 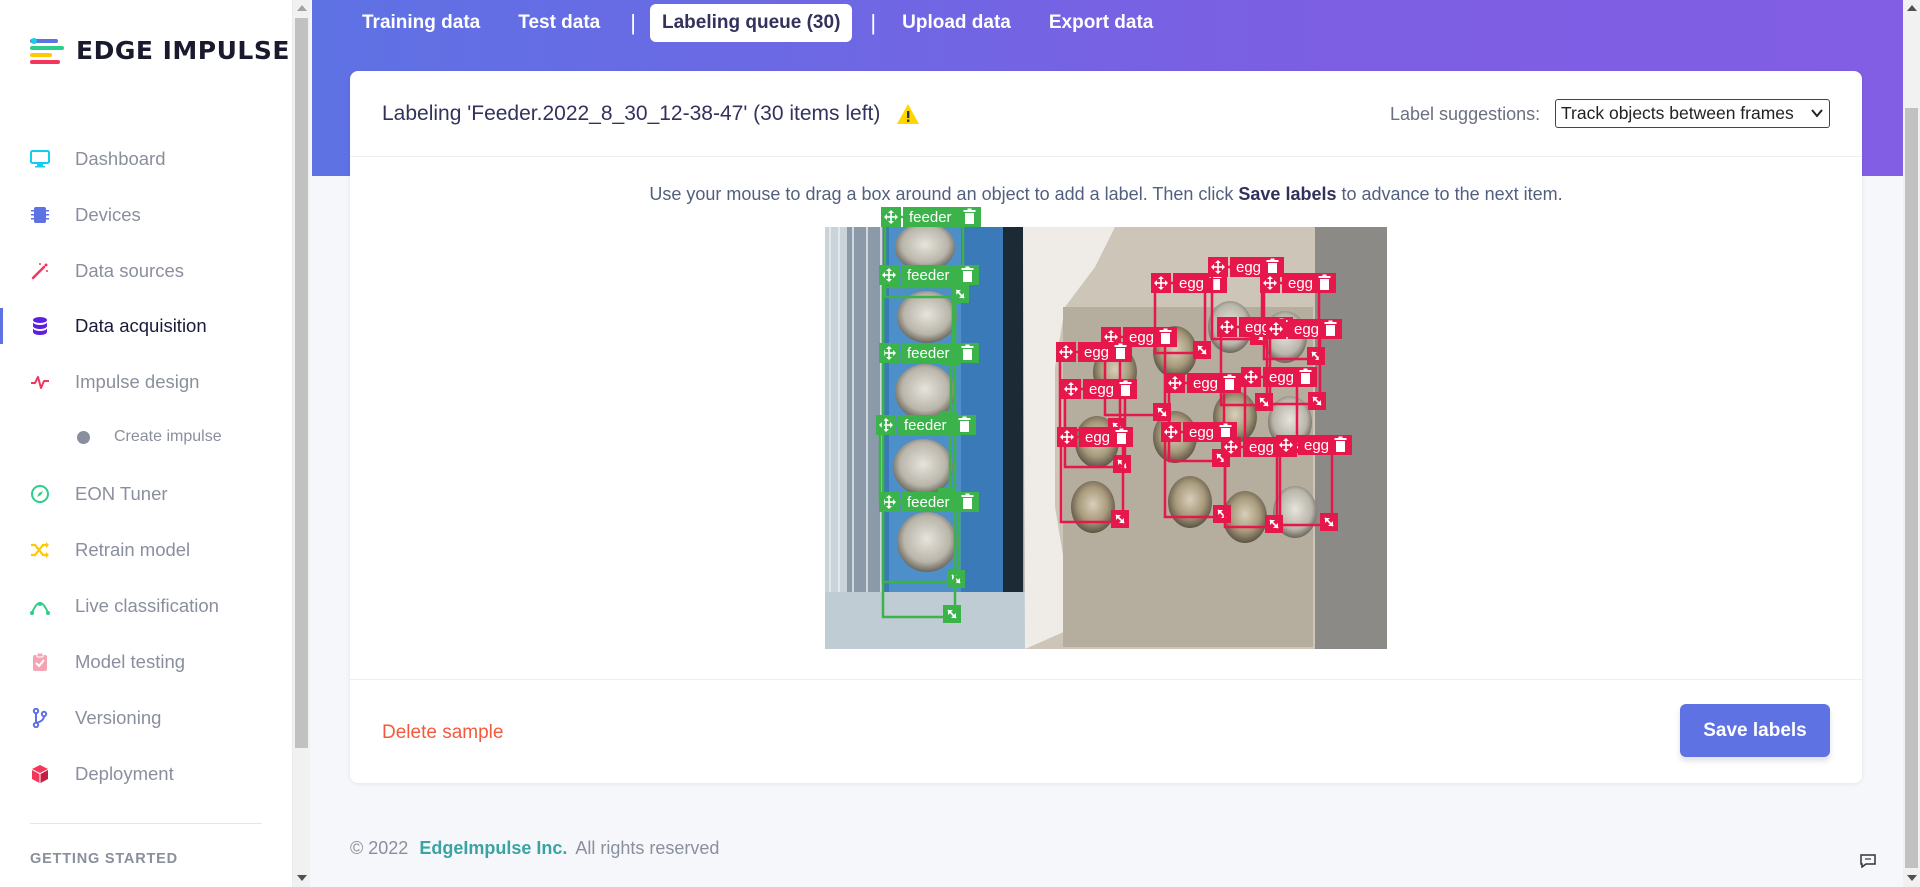 I want to click on sidebar-item-label: Dashboard, so click(x=120, y=158).